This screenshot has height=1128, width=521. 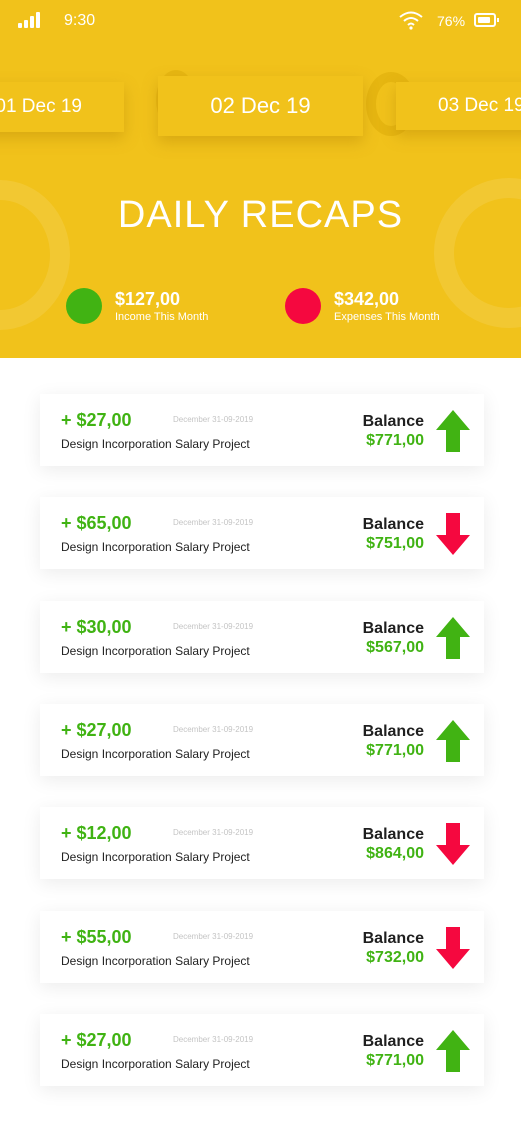 What do you see at coordinates (260, 215) in the screenshot?
I see `page-title: DAILY RECAPS` at bounding box center [260, 215].